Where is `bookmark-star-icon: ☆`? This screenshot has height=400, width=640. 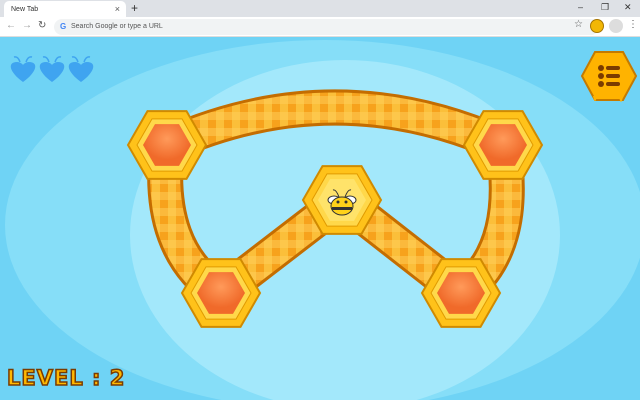 bookmark-star-icon: ☆ is located at coordinates (578, 24).